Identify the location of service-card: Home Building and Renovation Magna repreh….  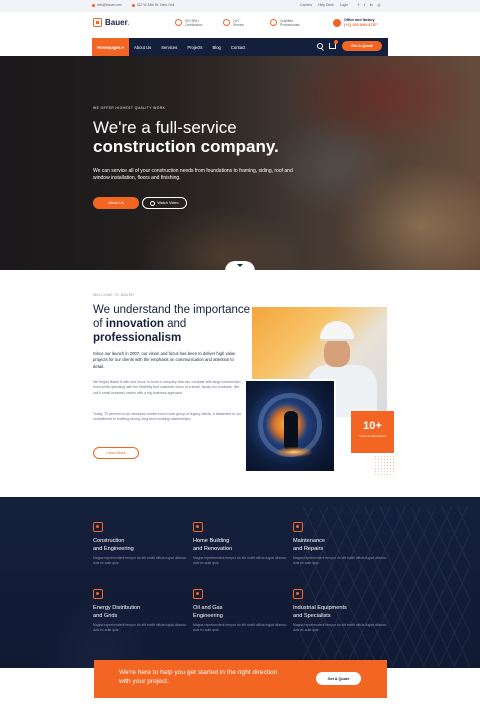
(243, 544).